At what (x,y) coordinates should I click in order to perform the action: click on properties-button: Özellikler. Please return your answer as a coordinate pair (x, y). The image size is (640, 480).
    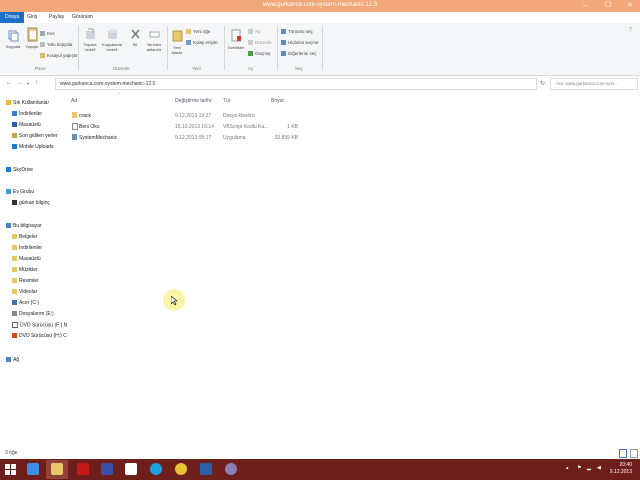
    Looking at the image, I should click on (236, 39).